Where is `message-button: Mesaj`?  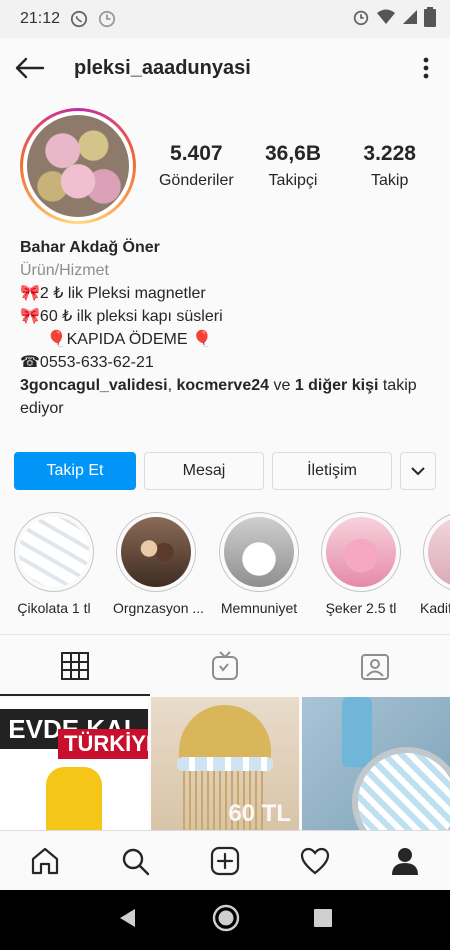
message-button: Mesaj is located at coordinates (204, 471).